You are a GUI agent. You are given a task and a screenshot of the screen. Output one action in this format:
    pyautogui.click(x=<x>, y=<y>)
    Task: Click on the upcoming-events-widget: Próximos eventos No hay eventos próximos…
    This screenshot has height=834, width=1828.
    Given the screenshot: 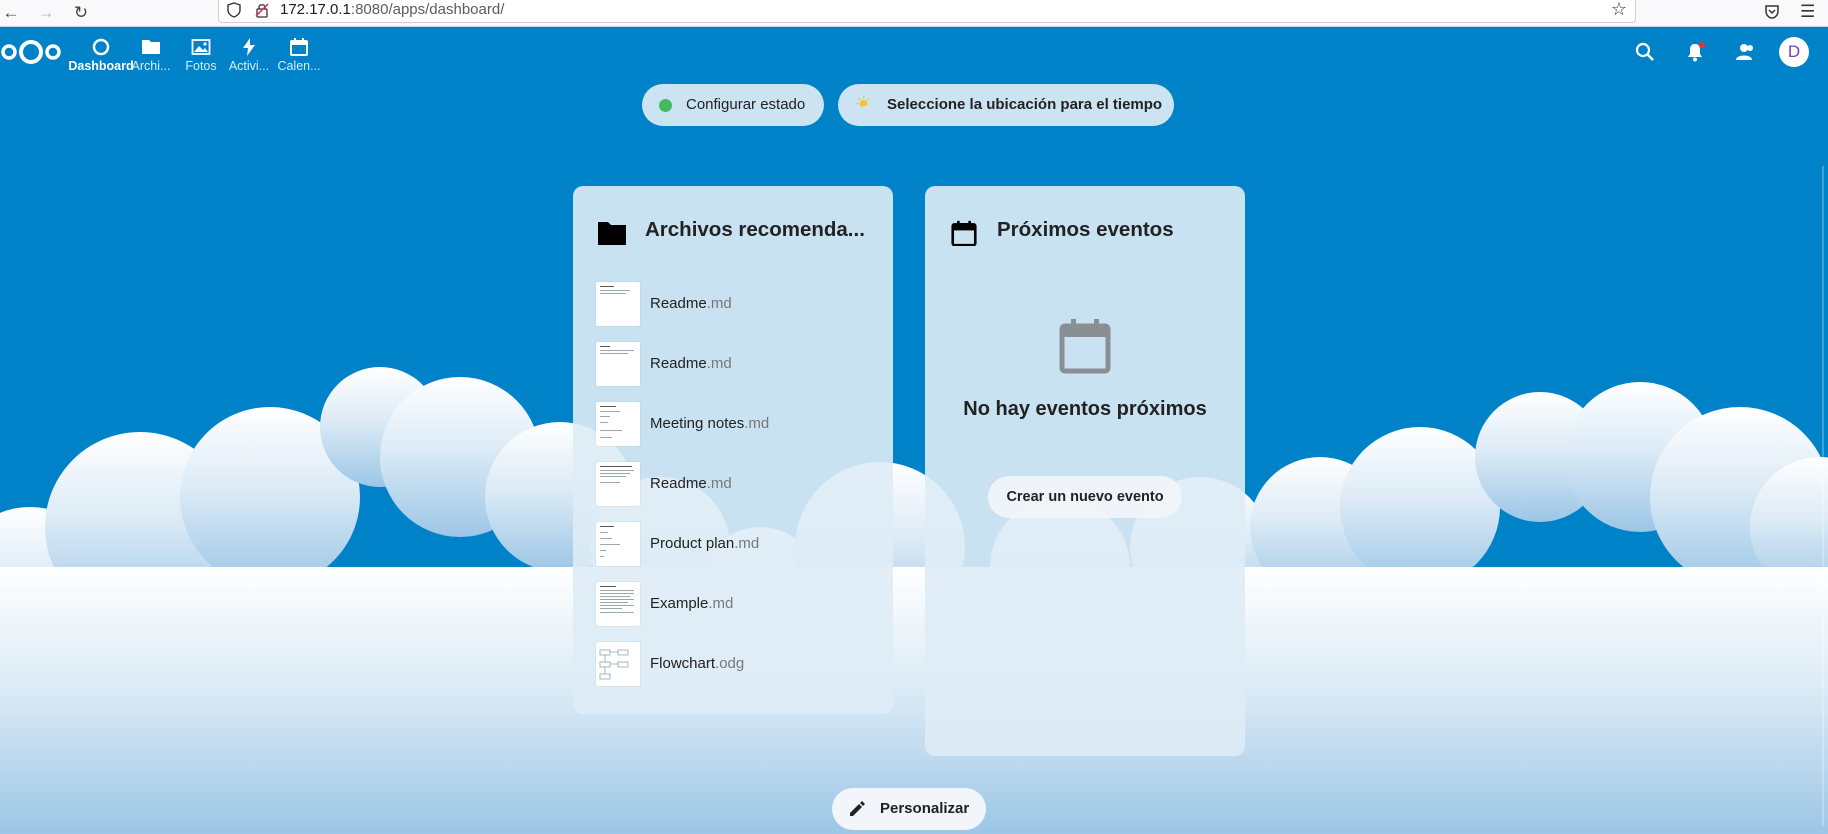 What is the action you would take?
    pyautogui.click(x=1085, y=471)
    